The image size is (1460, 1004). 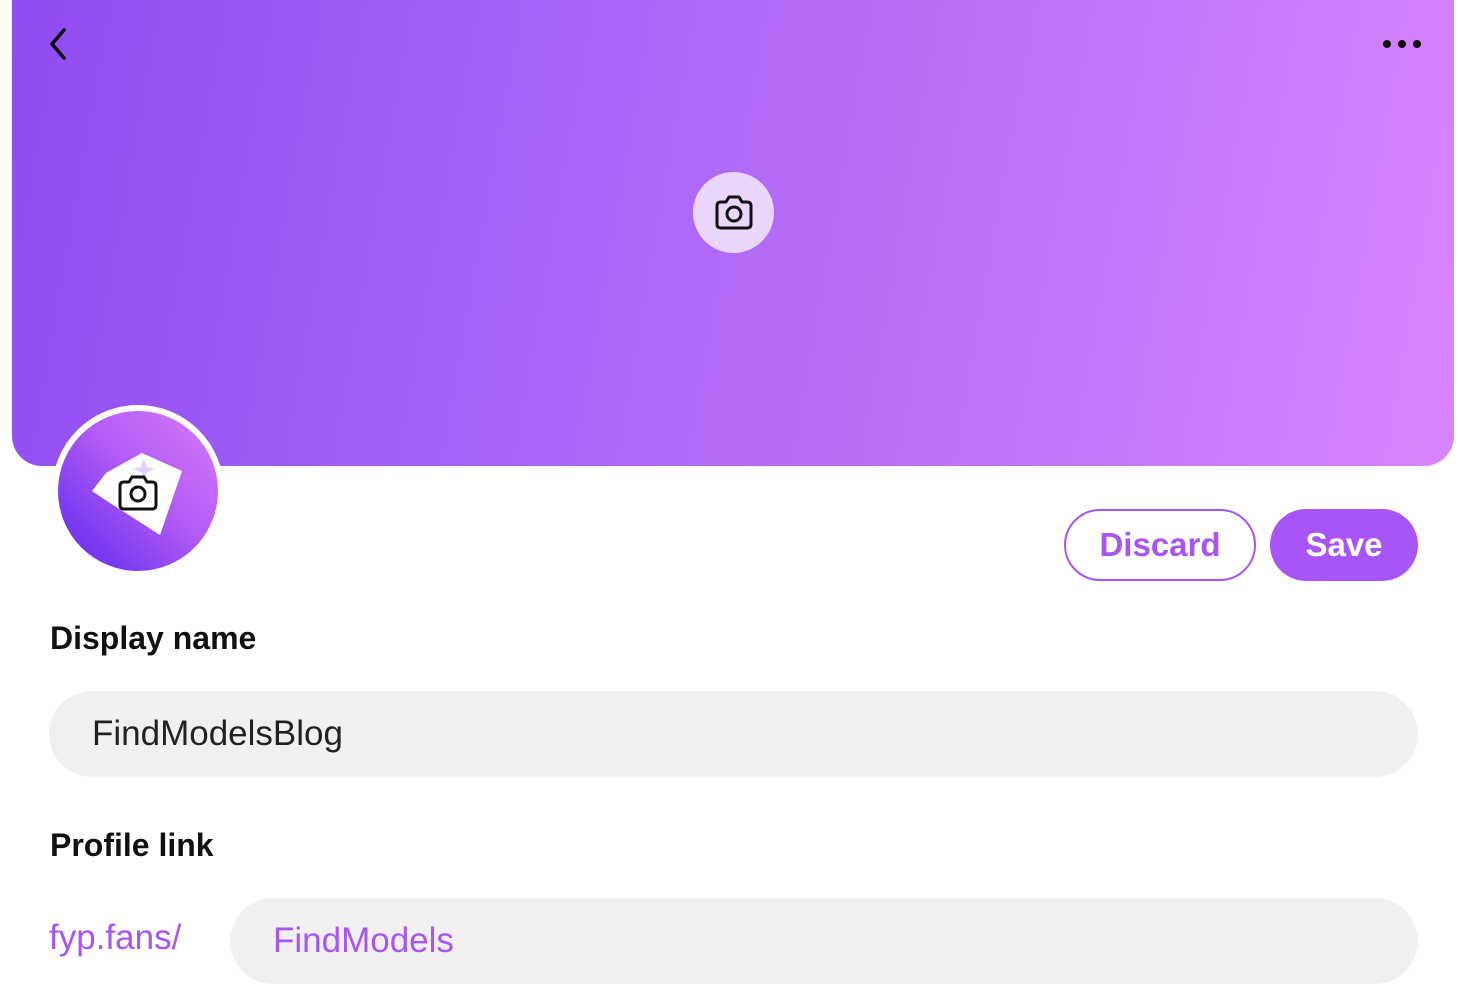 I want to click on save-button: Save, so click(x=1344, y=545).